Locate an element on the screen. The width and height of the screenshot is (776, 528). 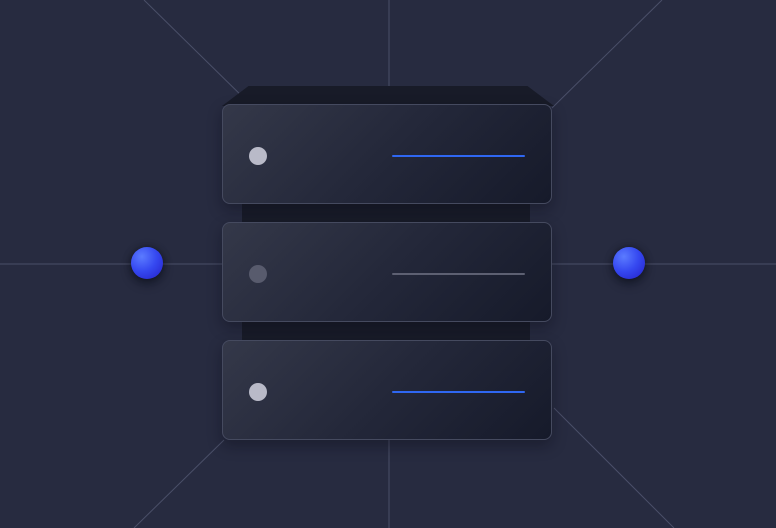
server-1-activity-bar is located at coordinates (458, 156).